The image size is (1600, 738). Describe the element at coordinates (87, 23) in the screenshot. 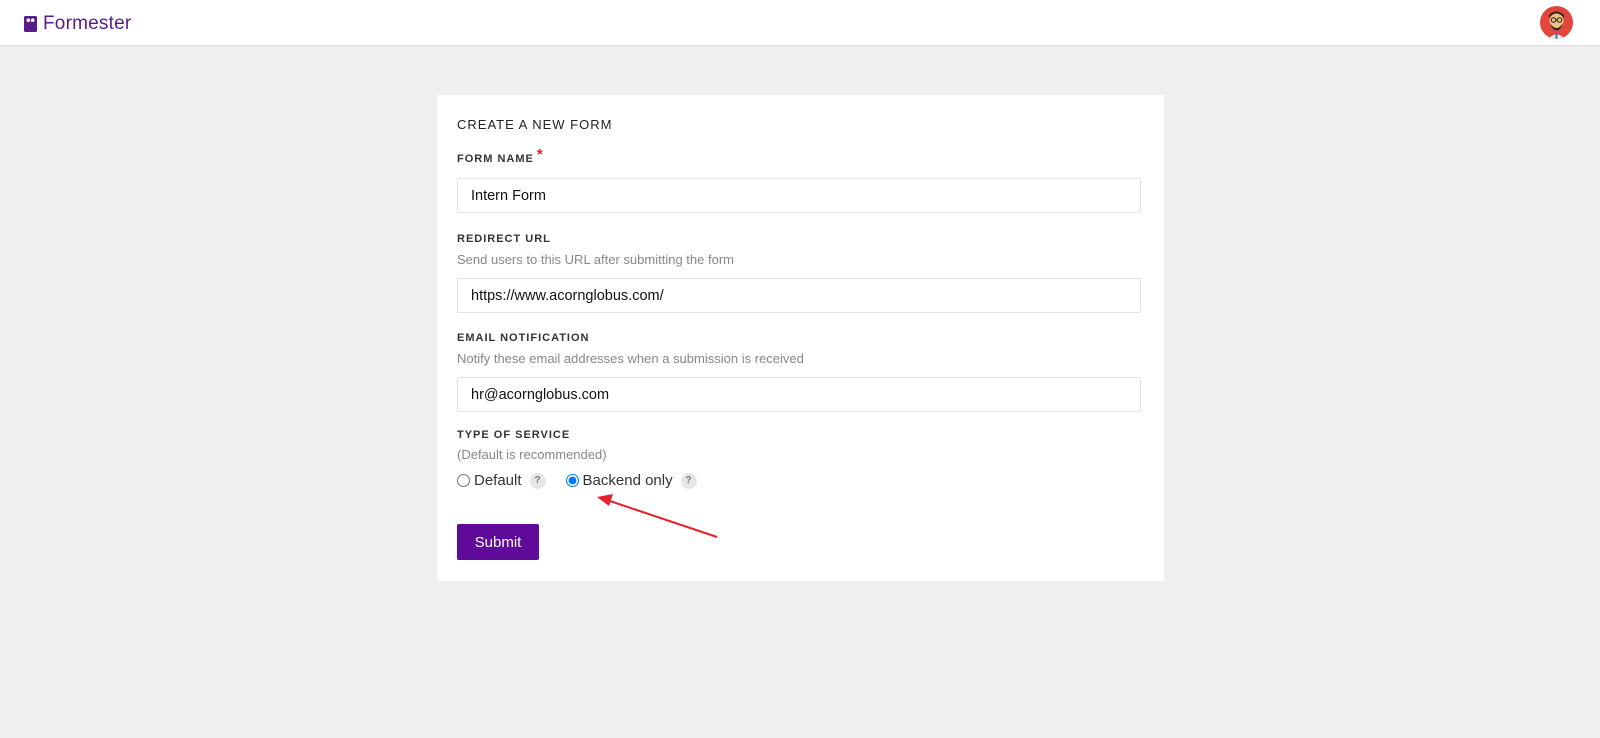

I see `app-name: Formester` at that location.